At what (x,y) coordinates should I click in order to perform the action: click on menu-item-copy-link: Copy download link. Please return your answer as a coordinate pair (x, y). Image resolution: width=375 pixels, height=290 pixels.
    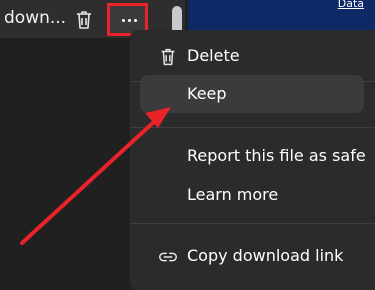
    Looking at the image, I should click on (252, 256).